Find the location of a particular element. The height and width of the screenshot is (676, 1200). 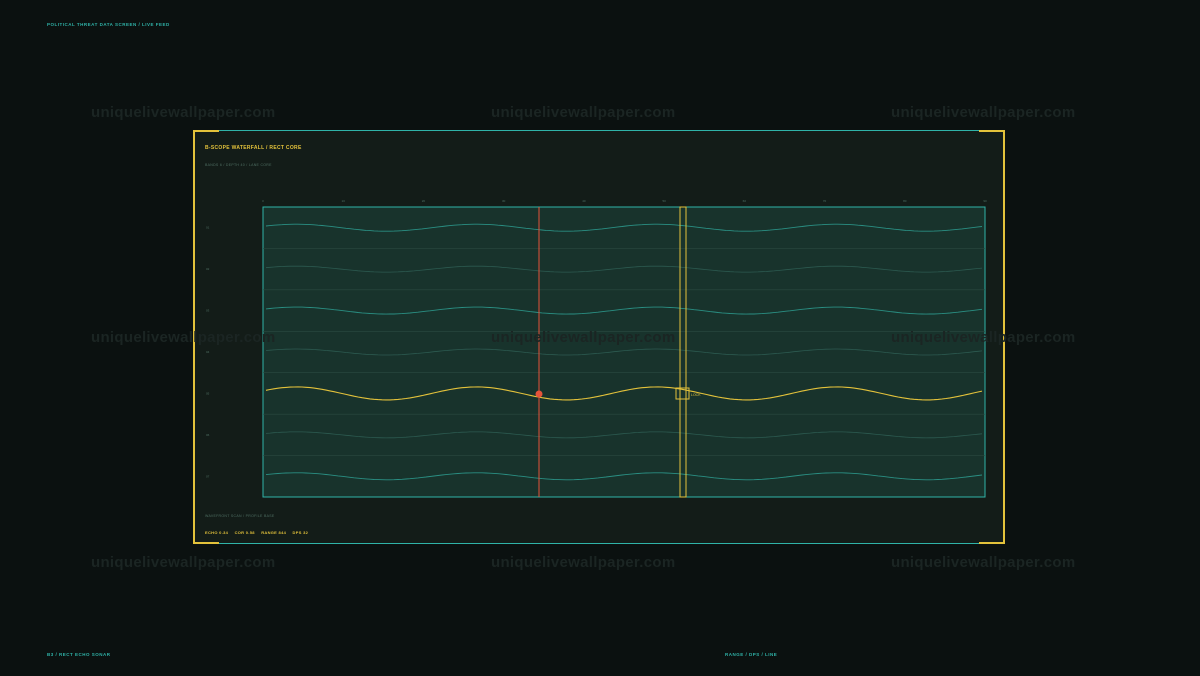

top-tick-label: 80 is located at coordinates (905, 201).